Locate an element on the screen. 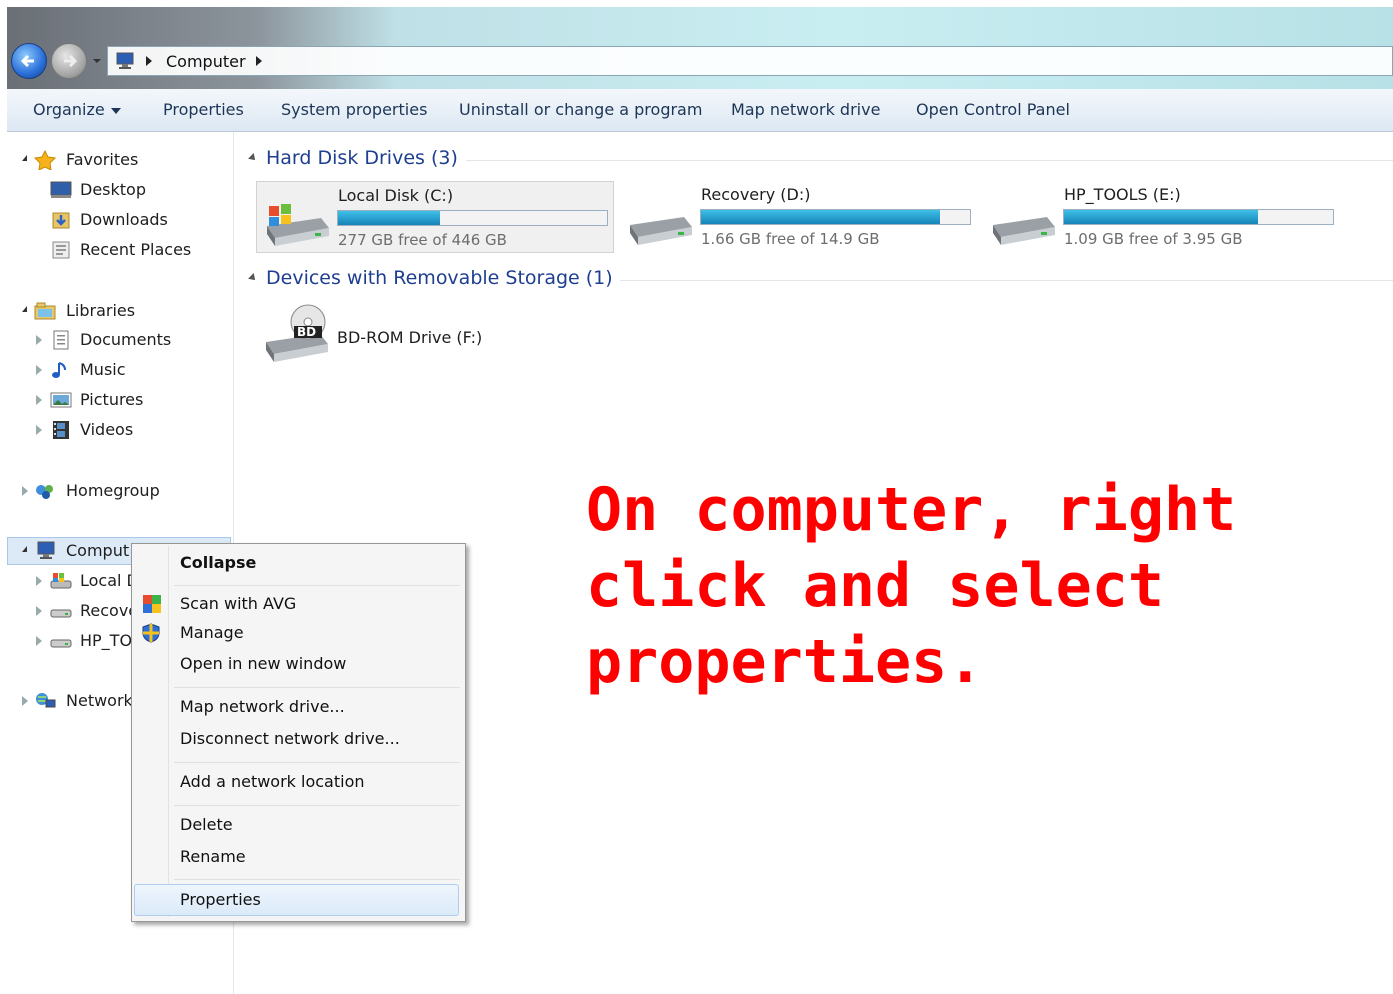 The width and height of the screenshot is (1393, 994). nav-label: Favorites is located at coordinates (102, 159).